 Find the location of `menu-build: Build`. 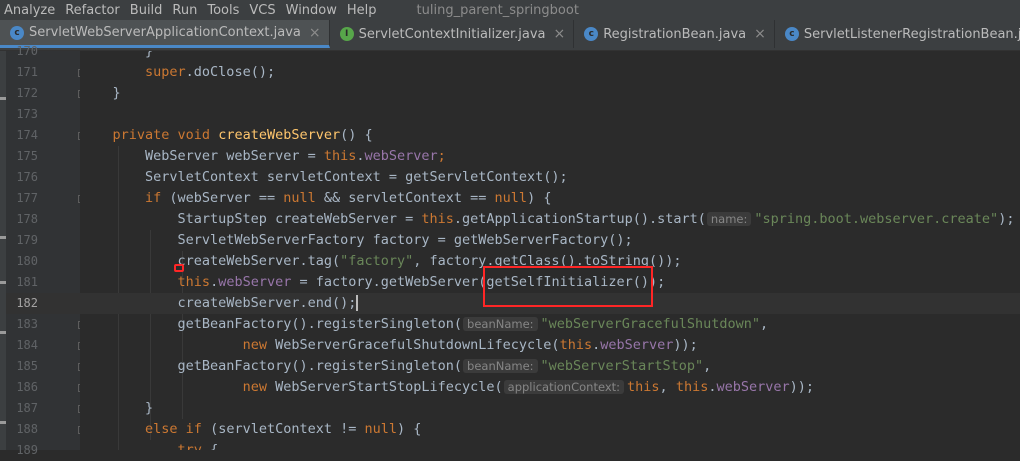

menu-build: Build is located at coordinates (147, 10).